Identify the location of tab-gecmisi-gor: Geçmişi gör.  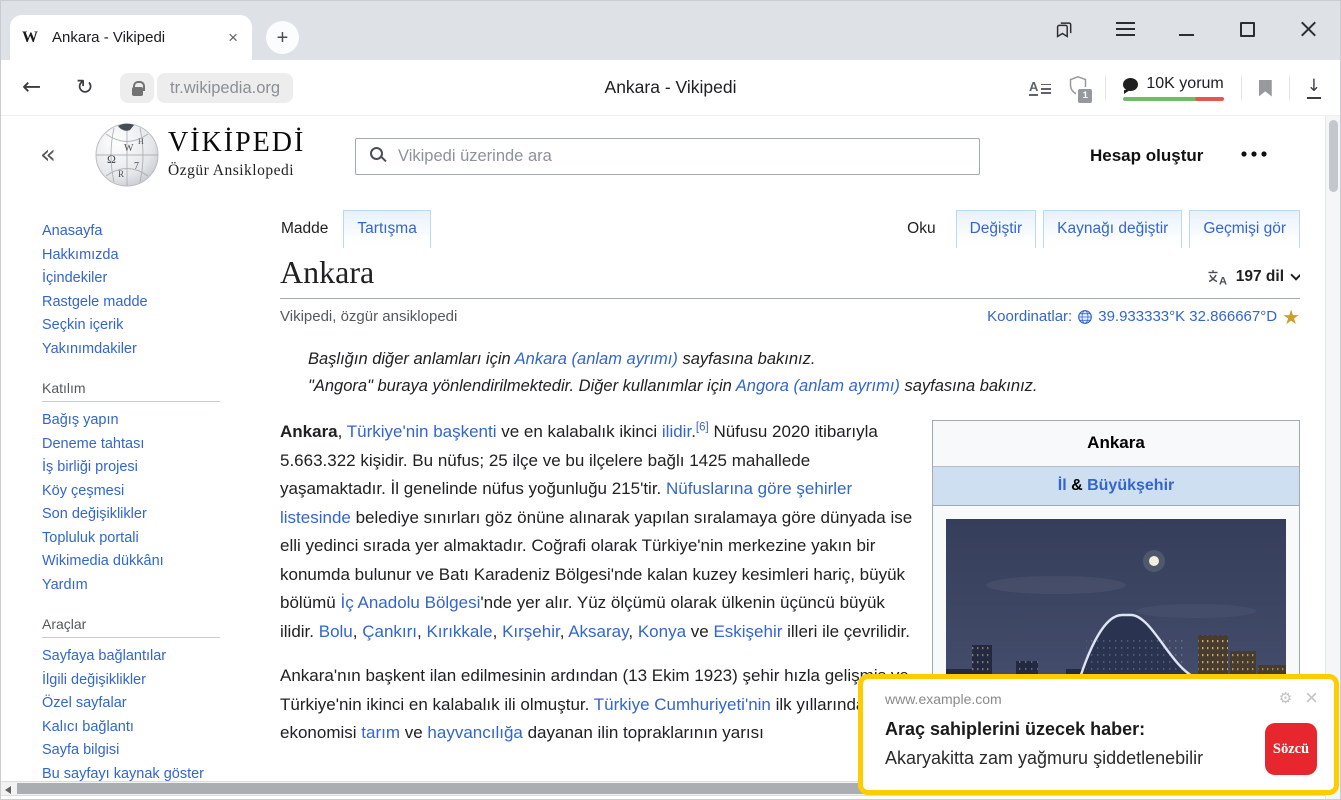
(1244, 229).